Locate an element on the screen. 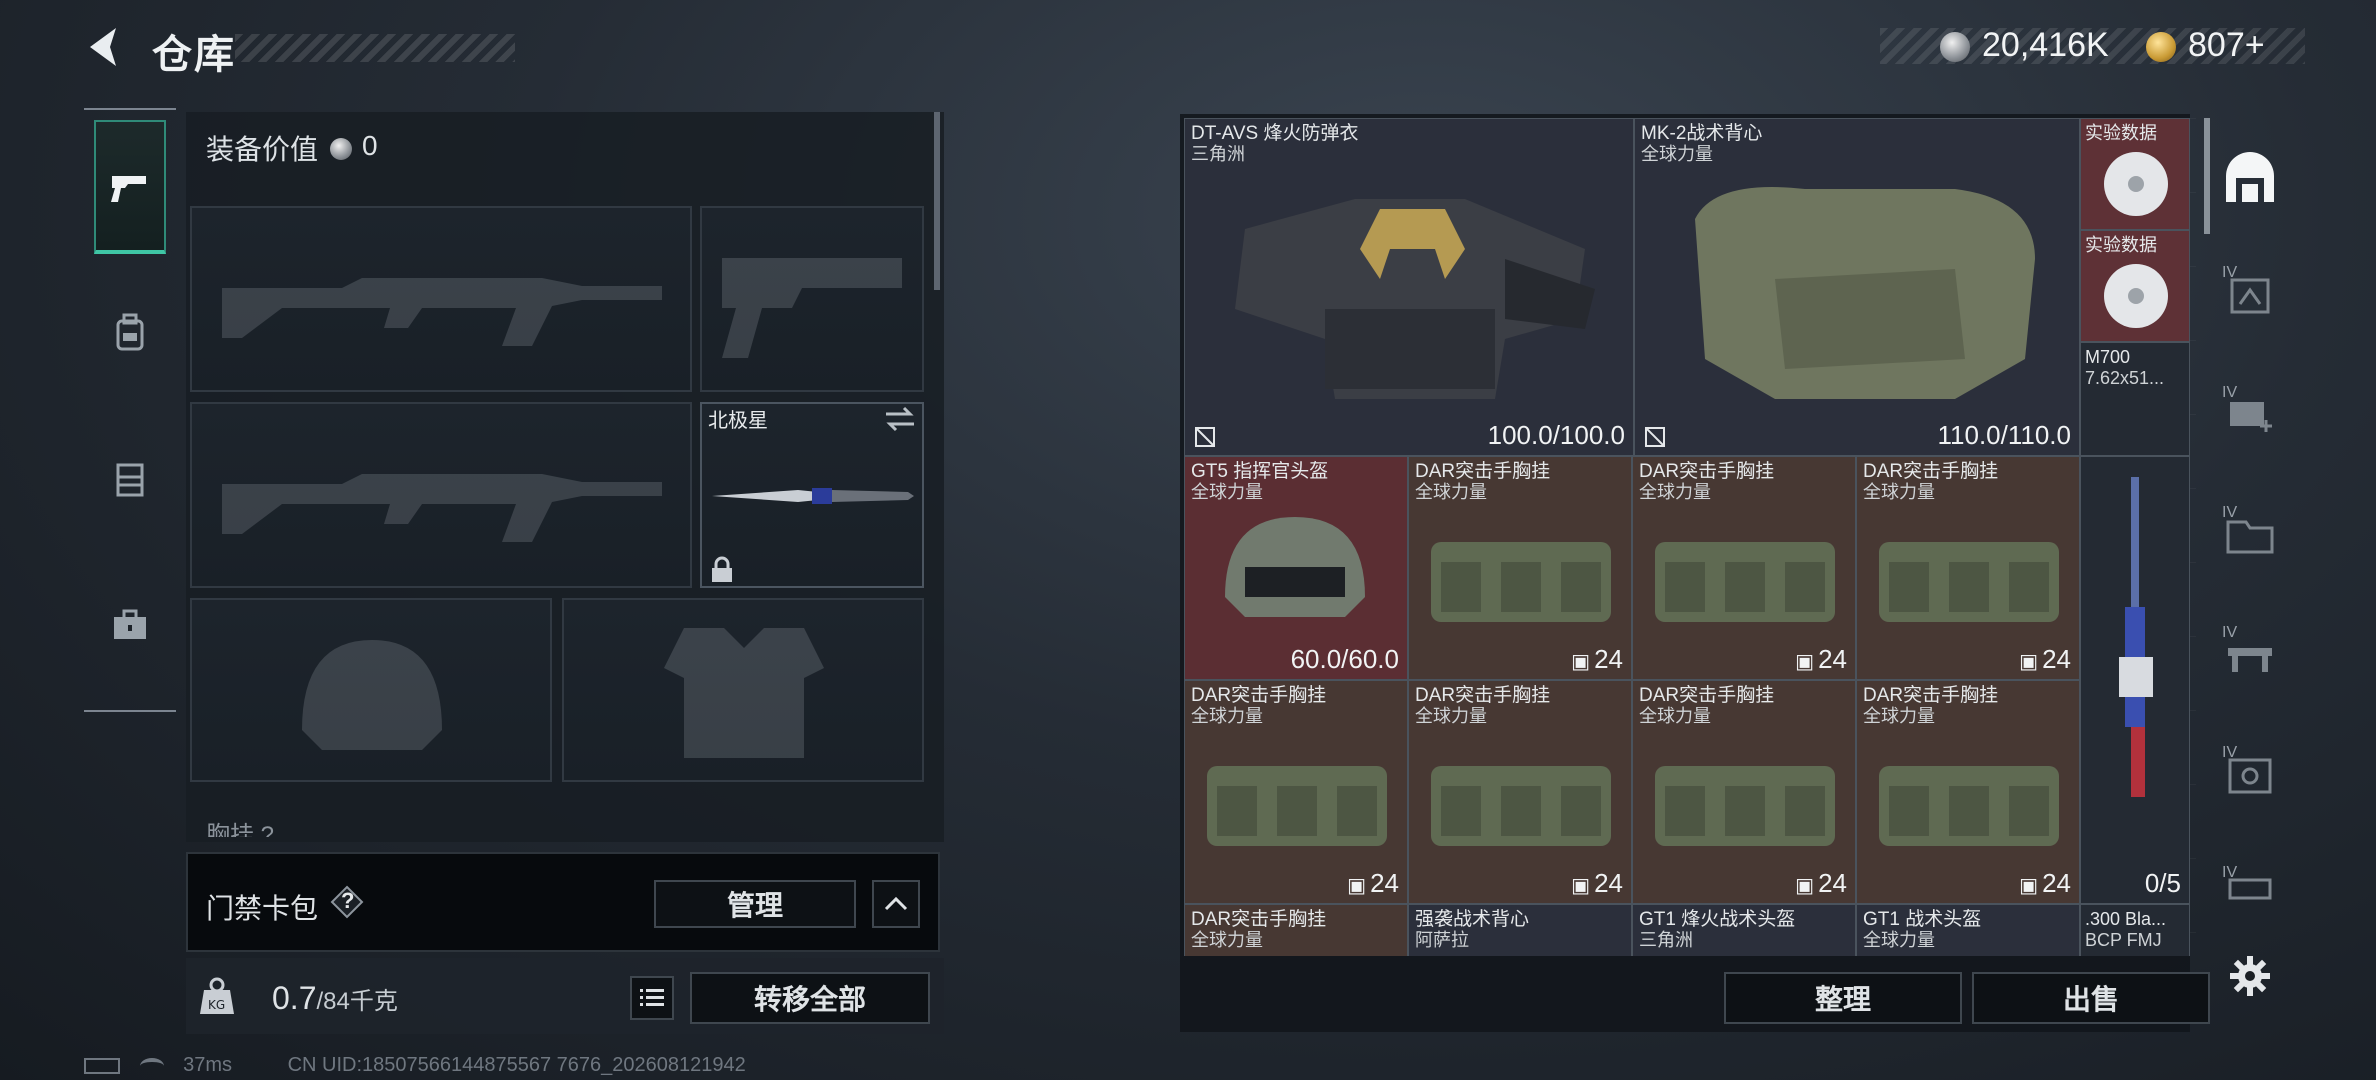  stash-item: 0/5 is located at coordinates (2135, 680).